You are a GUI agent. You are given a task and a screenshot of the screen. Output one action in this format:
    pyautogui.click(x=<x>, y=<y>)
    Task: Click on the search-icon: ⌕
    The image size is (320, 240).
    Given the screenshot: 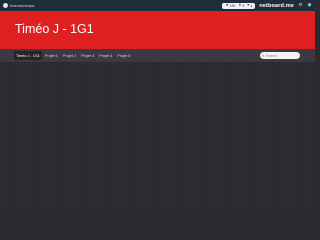 What is the action you would take?
    pyautogui.click(x=263, y=55)
    